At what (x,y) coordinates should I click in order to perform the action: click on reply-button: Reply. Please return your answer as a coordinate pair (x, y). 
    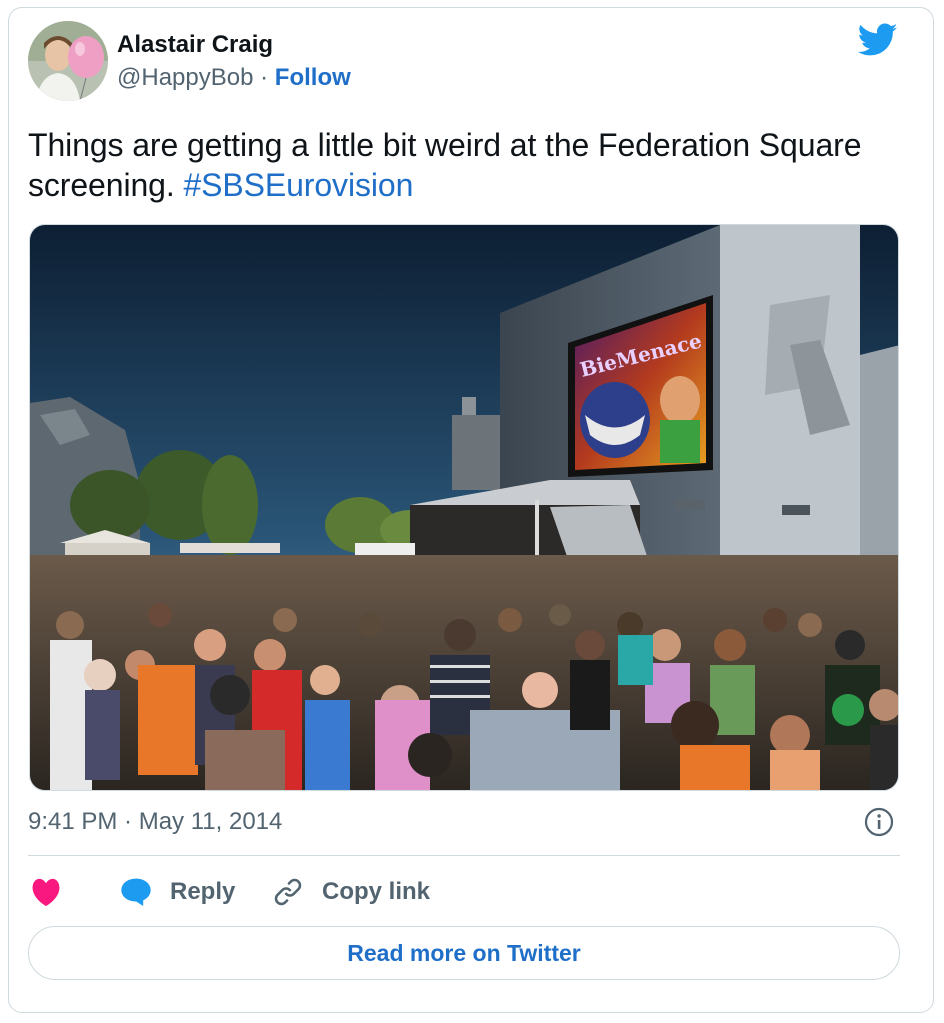
    Looking at the image, I should click on (177, 892).